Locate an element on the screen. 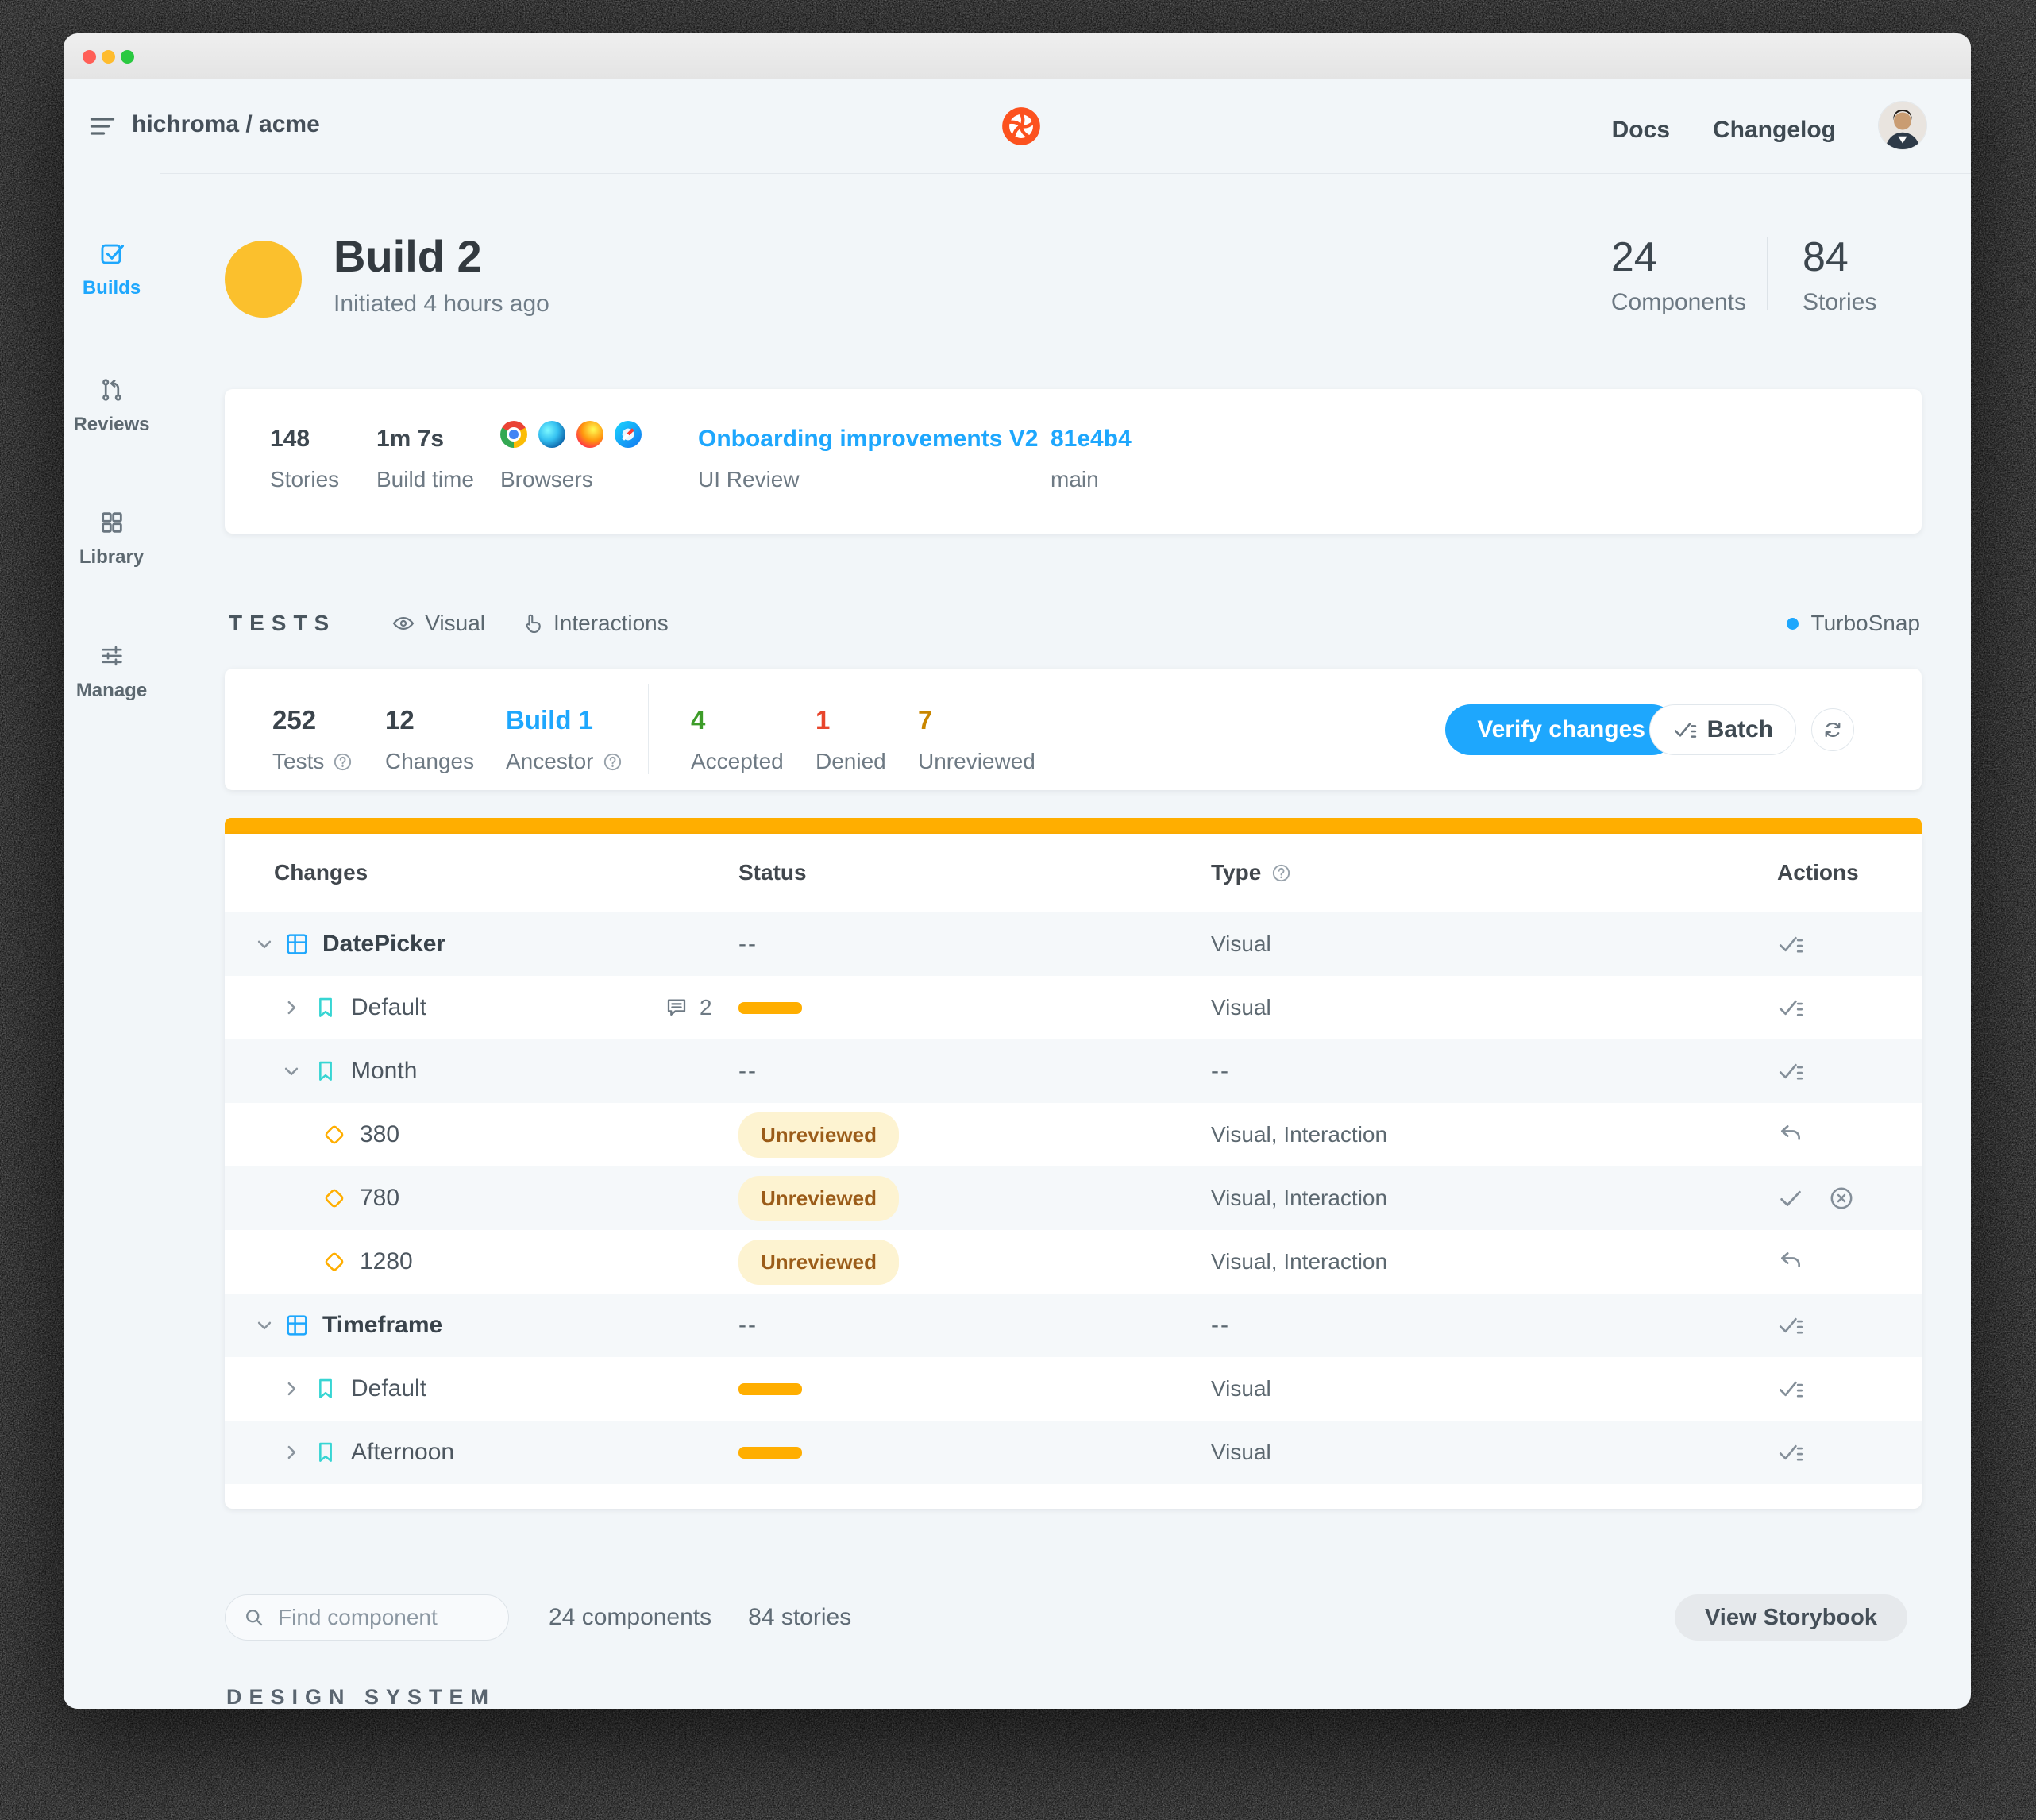 The height and width of the screenshot is (1820, 2036). diamond-icon is located at coordinates (334, 1198).